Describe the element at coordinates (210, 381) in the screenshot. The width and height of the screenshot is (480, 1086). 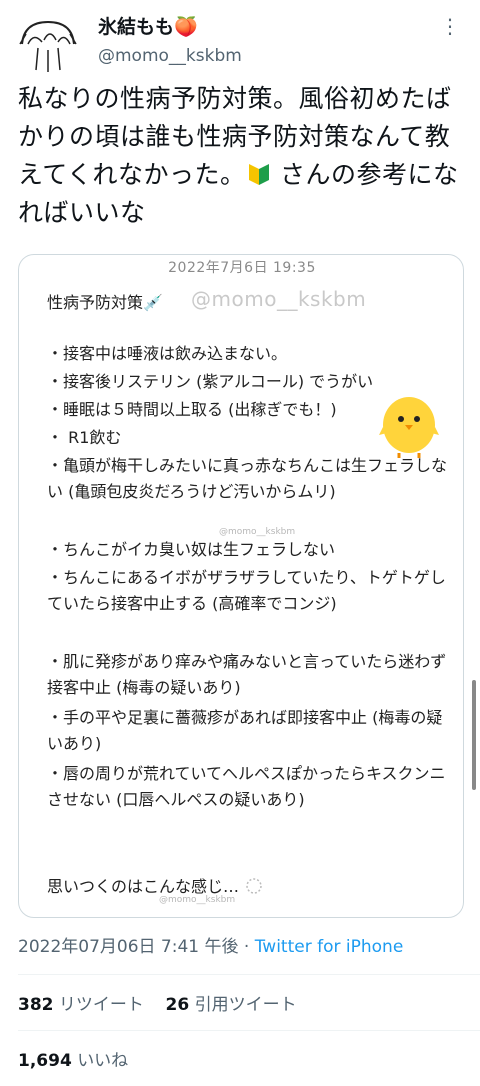
I see `card-item-2: ・接客後リステリン (紫アルコール) でうがい` at that location.